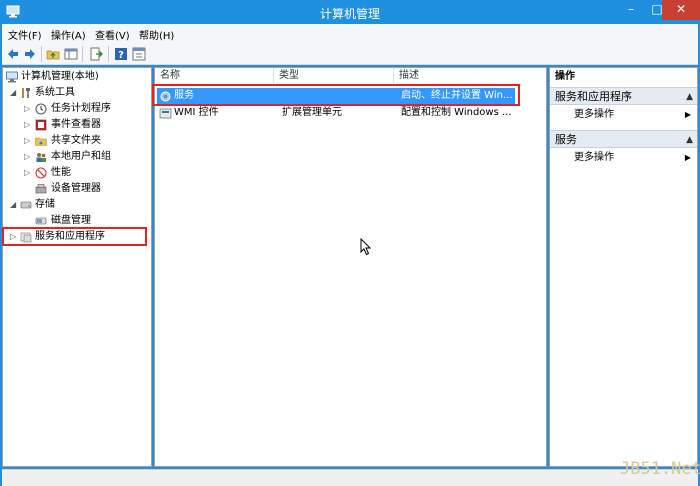  I want to click on status-bar, so click(350, 477).